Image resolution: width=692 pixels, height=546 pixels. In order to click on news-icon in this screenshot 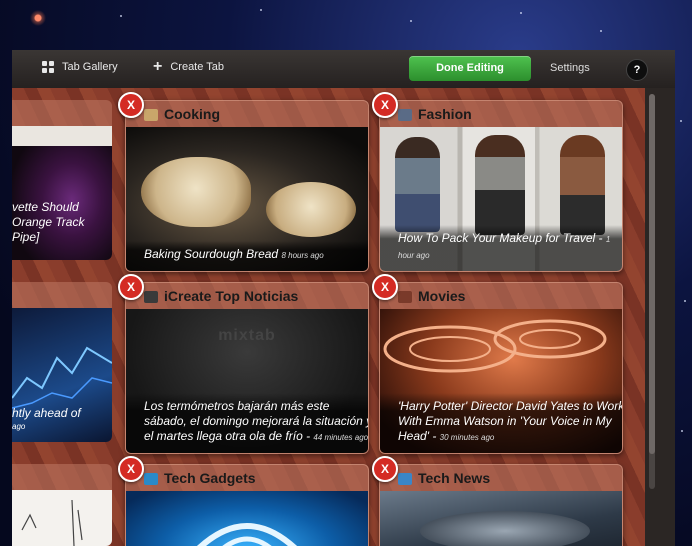, I will do `click(151, 297)`.